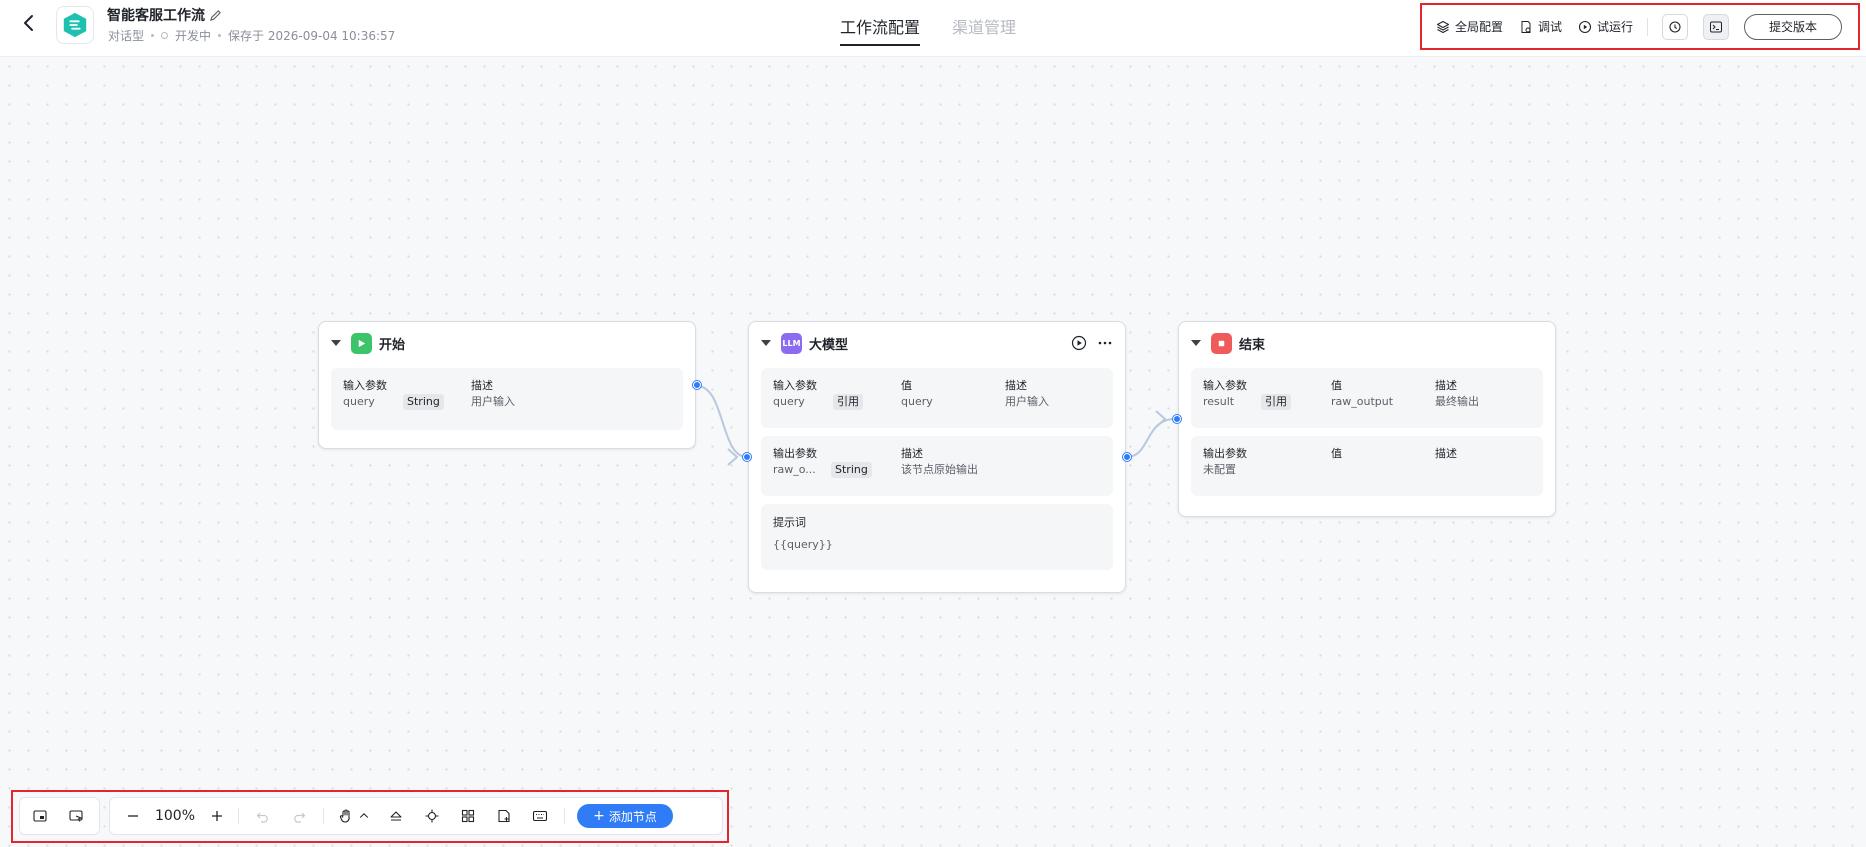 The height and width of the screenshot is (847, 1866). I want to click on pan-mode-button, so click(354, 816).